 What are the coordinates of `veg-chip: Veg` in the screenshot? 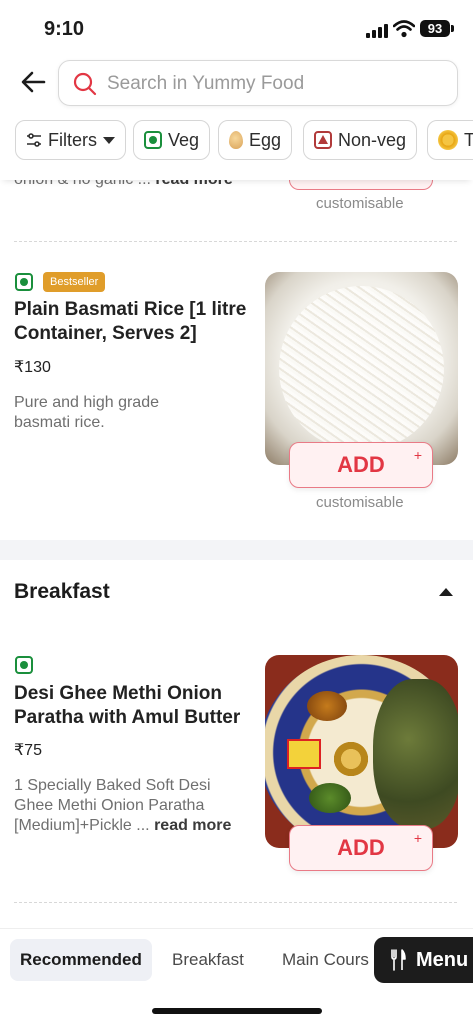 It's located at (172, 140).